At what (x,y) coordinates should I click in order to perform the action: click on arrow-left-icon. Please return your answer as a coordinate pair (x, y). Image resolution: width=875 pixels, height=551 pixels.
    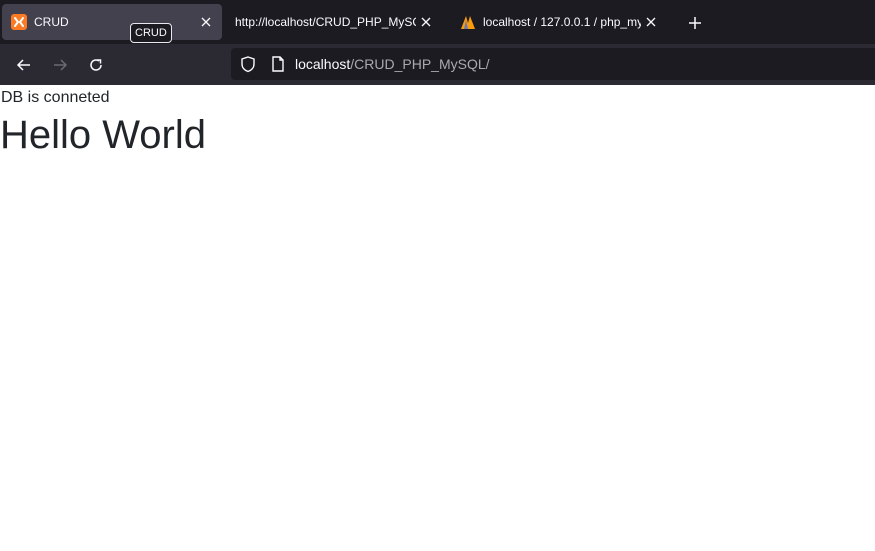
    Looking at the image, I should click on (23, 65).